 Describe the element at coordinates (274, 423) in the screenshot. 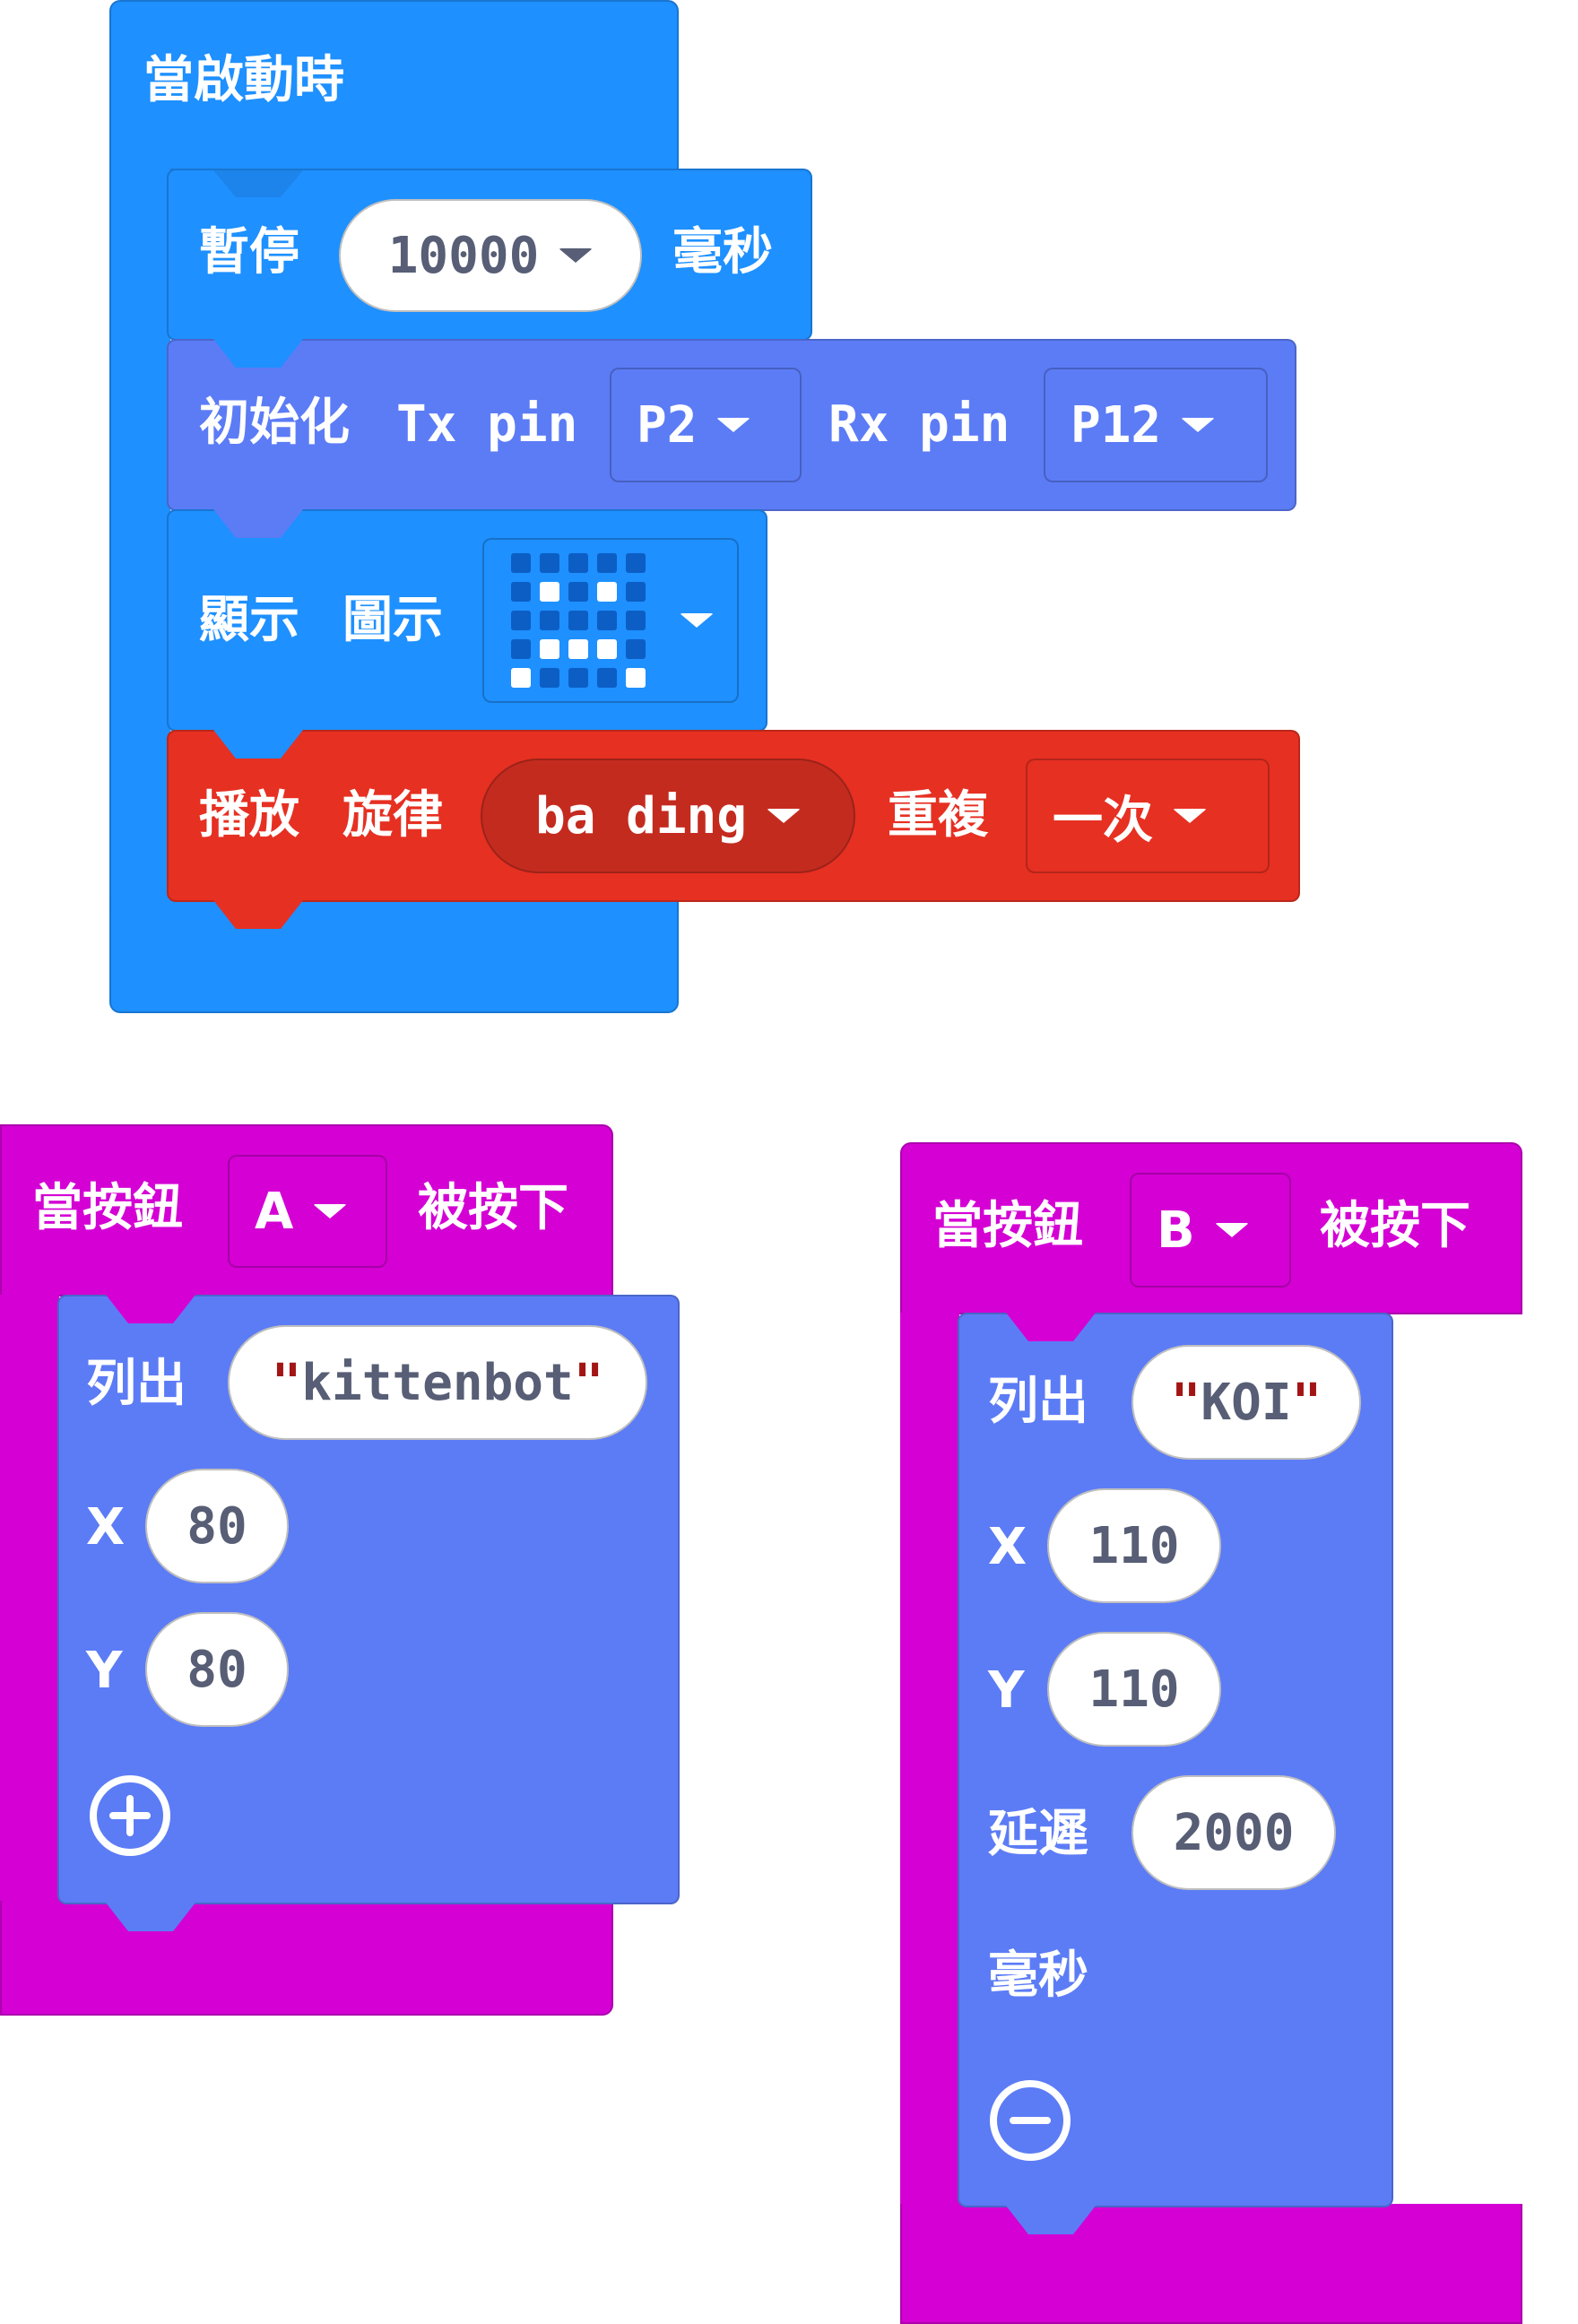

I see `serial-init-label: 初始化` at that location.